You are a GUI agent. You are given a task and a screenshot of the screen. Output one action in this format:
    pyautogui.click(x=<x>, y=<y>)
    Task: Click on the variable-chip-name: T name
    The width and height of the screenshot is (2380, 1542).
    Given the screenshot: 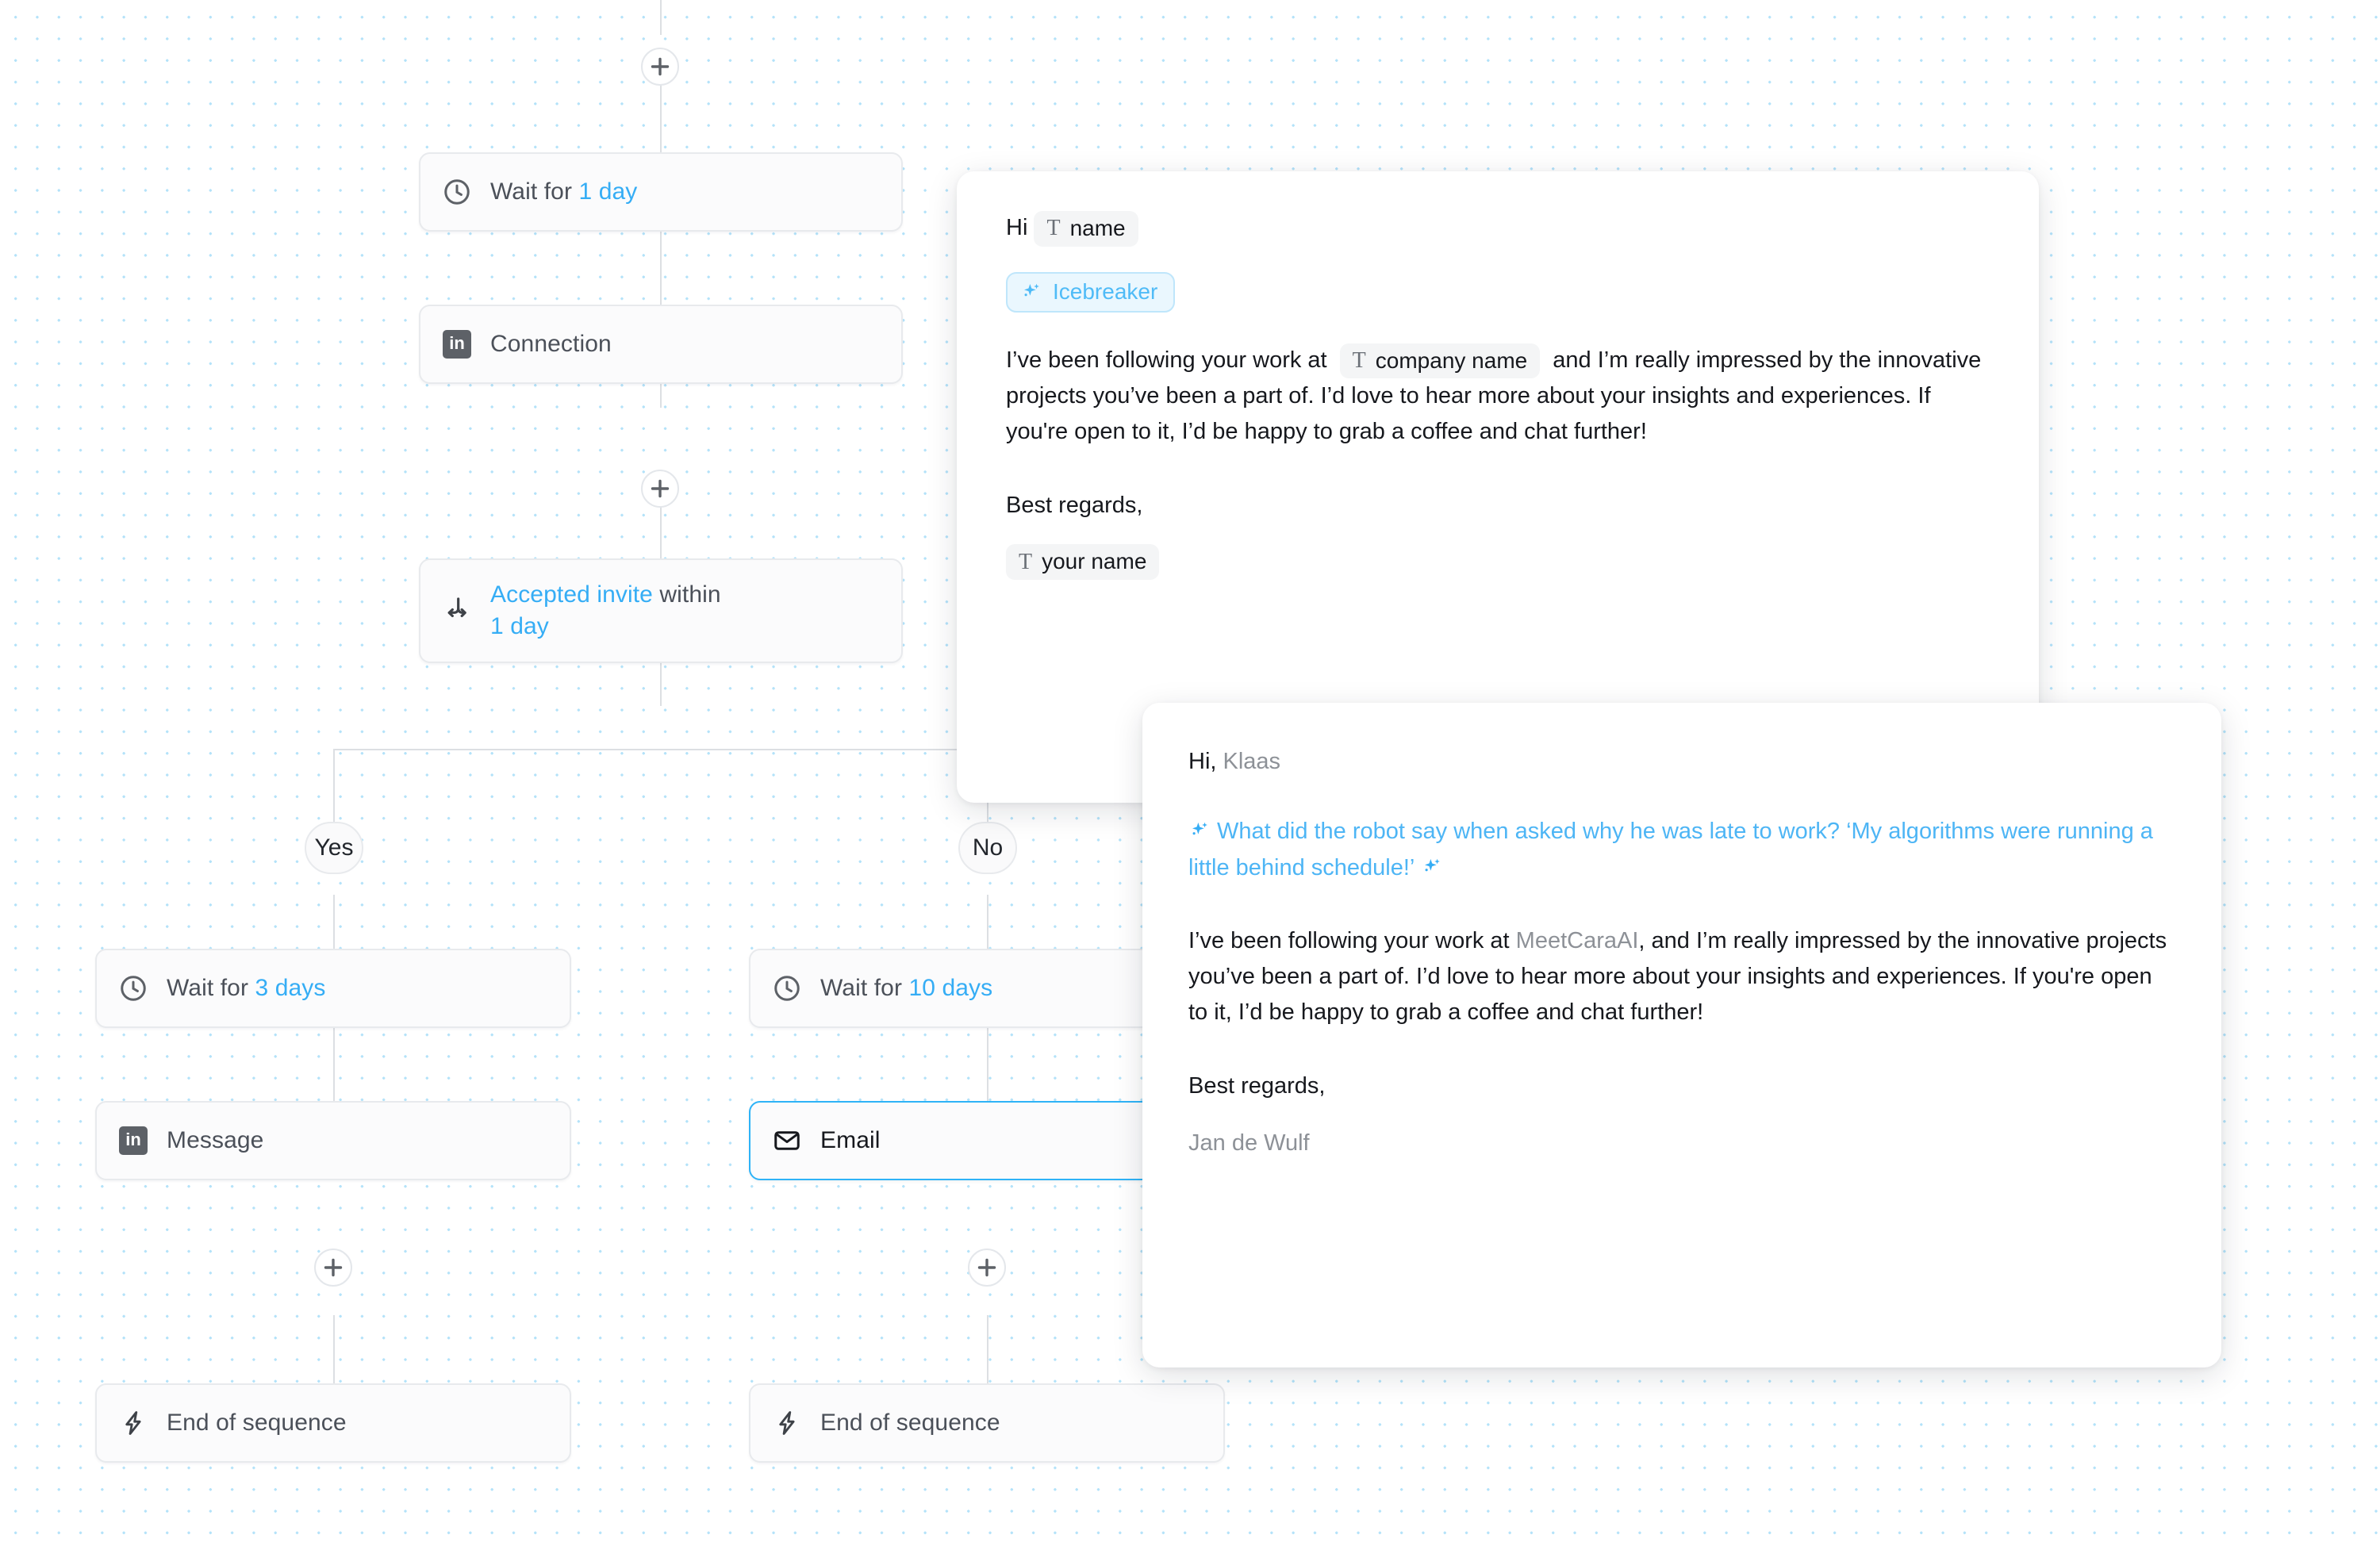 What is the action you would take?
    pyautogui.click(x=1086, y=229)
    